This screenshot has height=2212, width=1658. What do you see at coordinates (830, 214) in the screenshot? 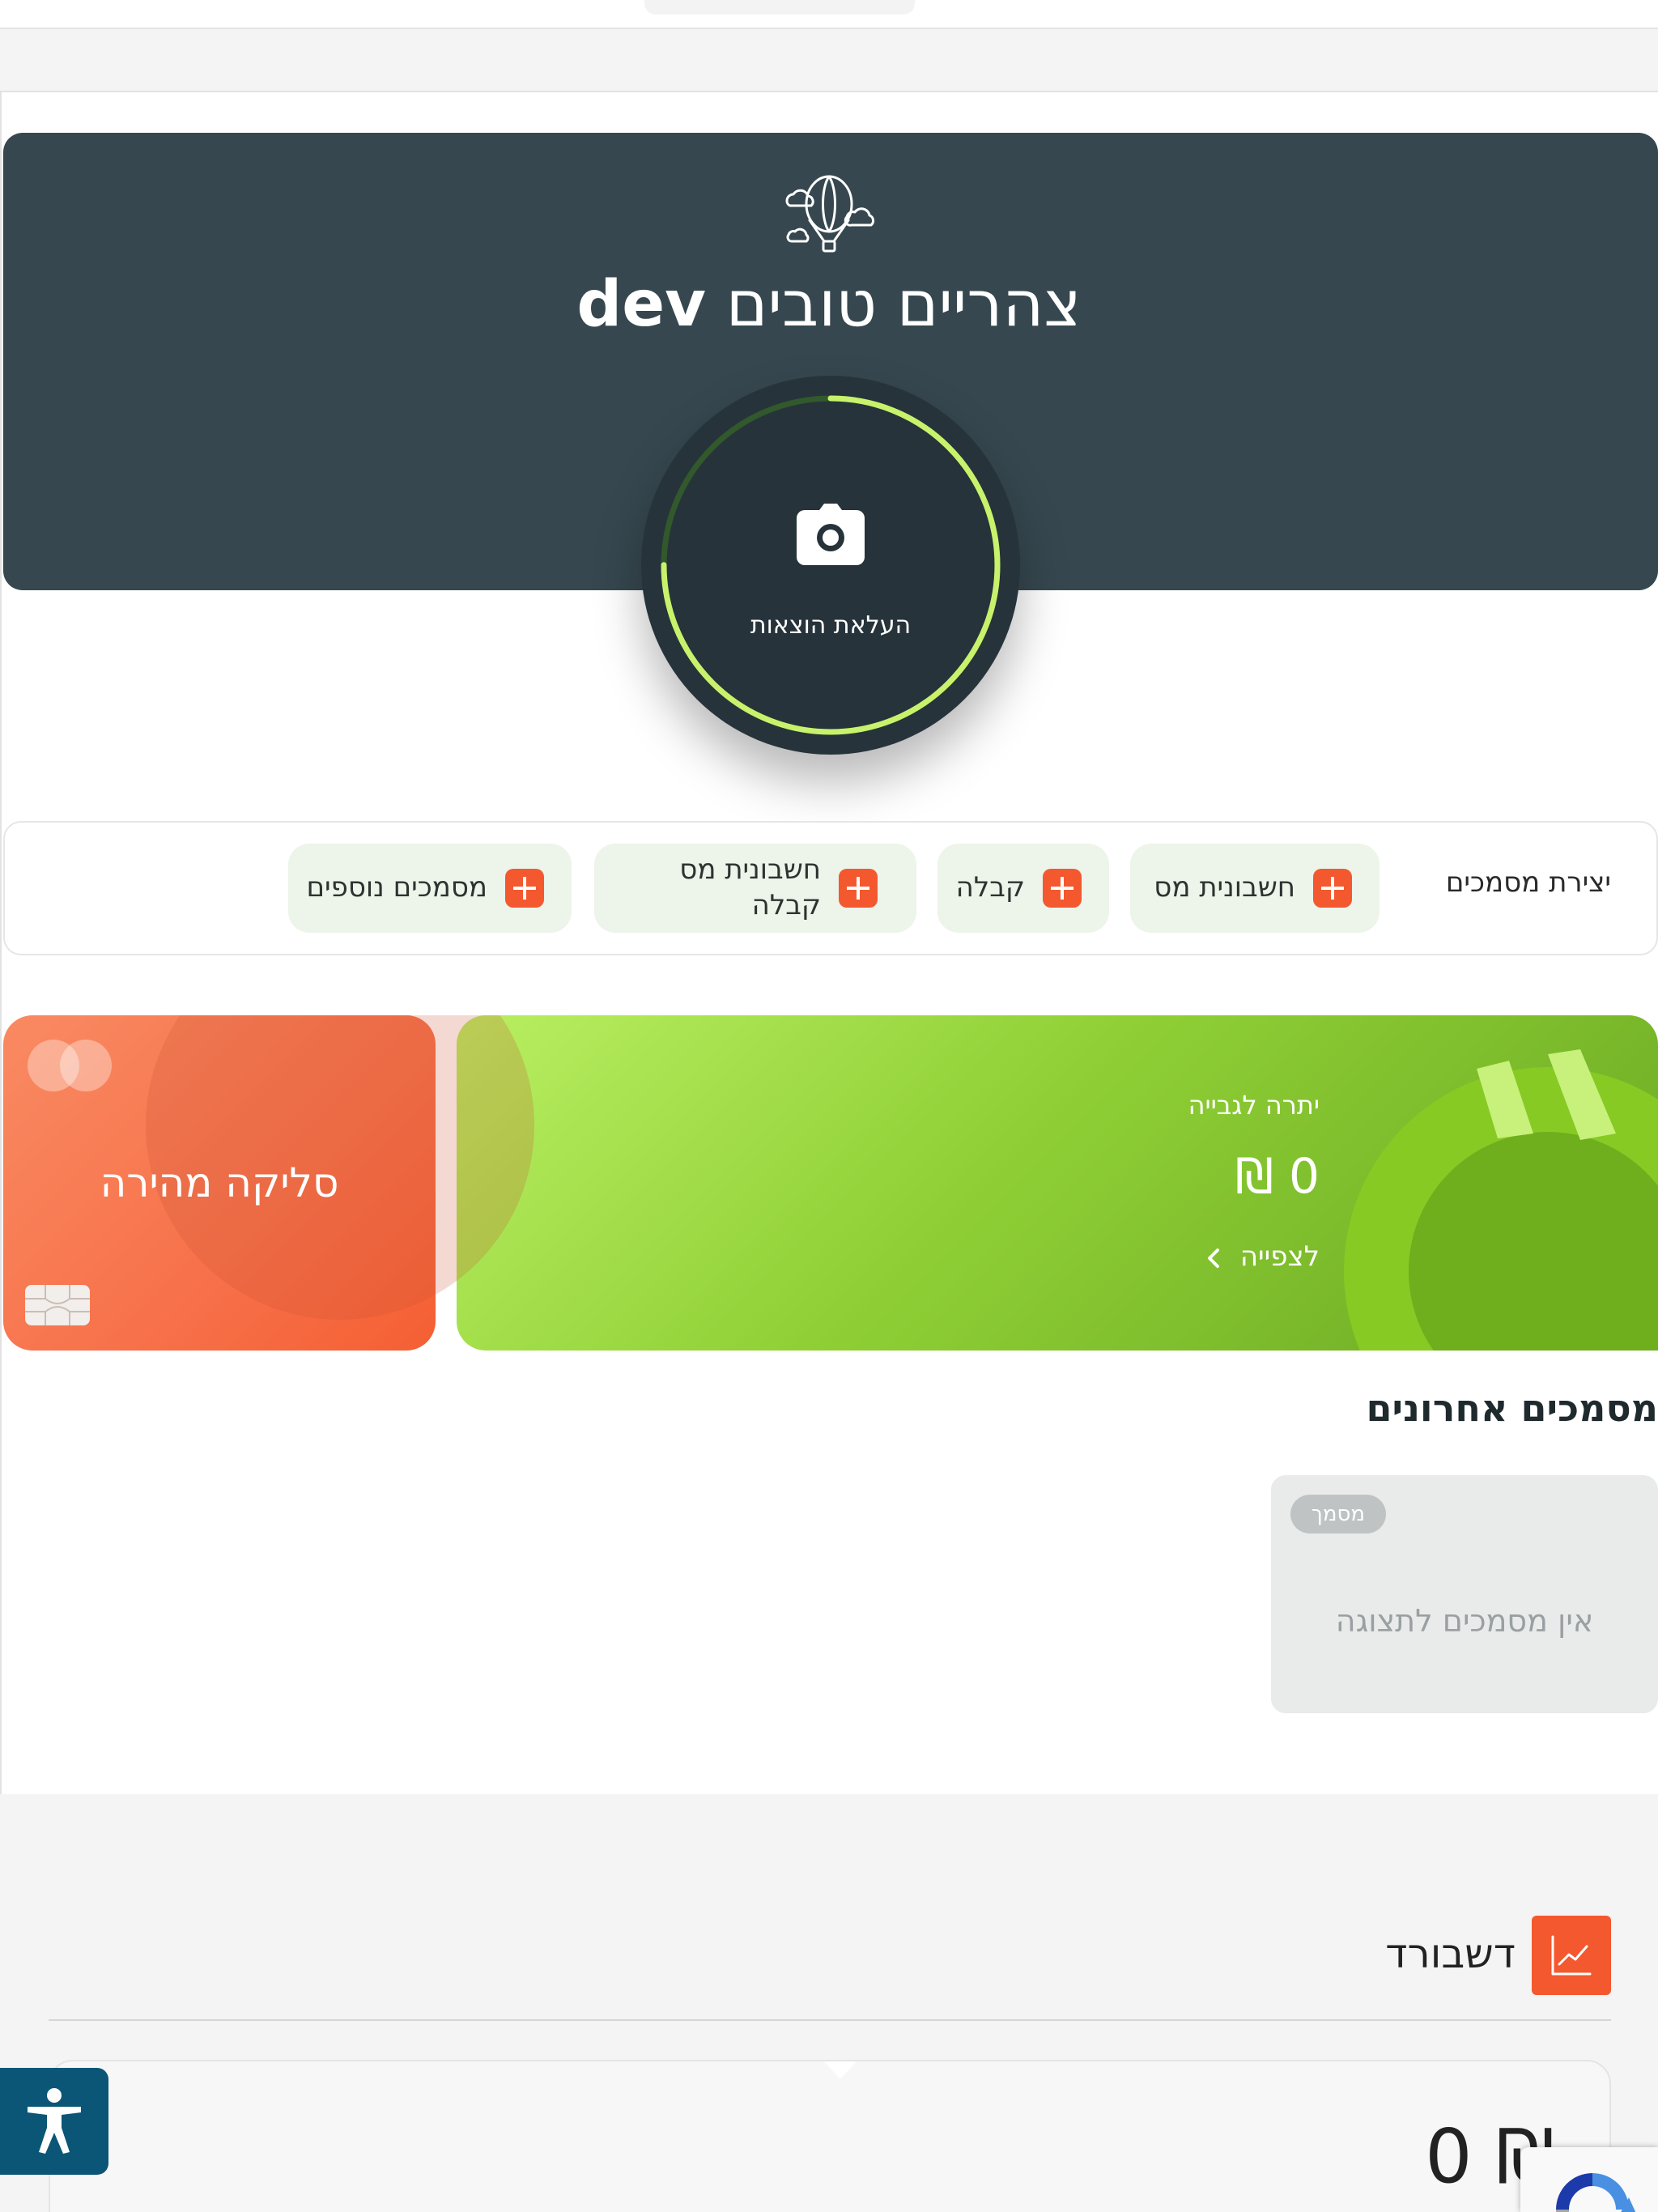
I see `hot-air-balloon-icon` at bounding box center [830, 214].